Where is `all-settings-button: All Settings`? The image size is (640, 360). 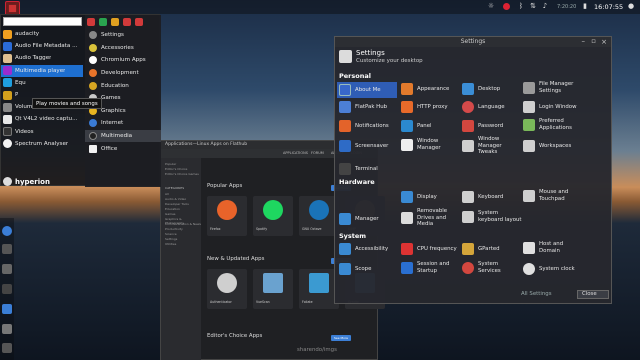 all-settings-button: All Settings is located at coordinates (536, 294).